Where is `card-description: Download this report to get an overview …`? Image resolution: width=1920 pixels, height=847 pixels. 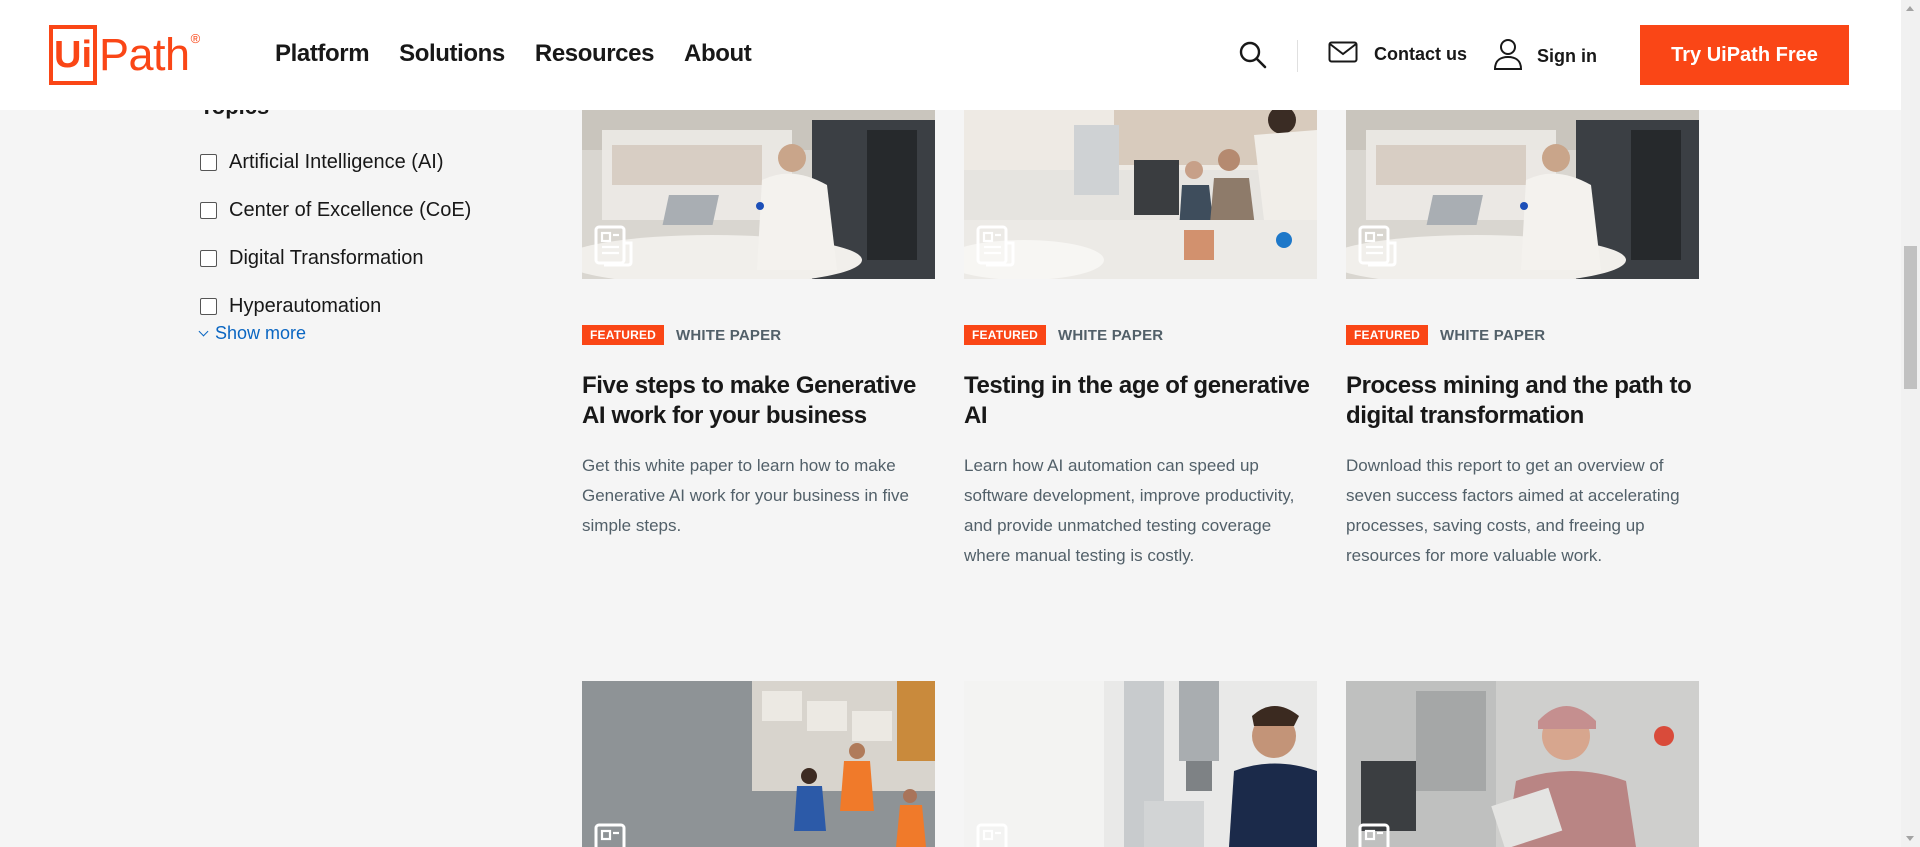
card-description: Download this report to get an overview … is located at coordinates (1513, 510).